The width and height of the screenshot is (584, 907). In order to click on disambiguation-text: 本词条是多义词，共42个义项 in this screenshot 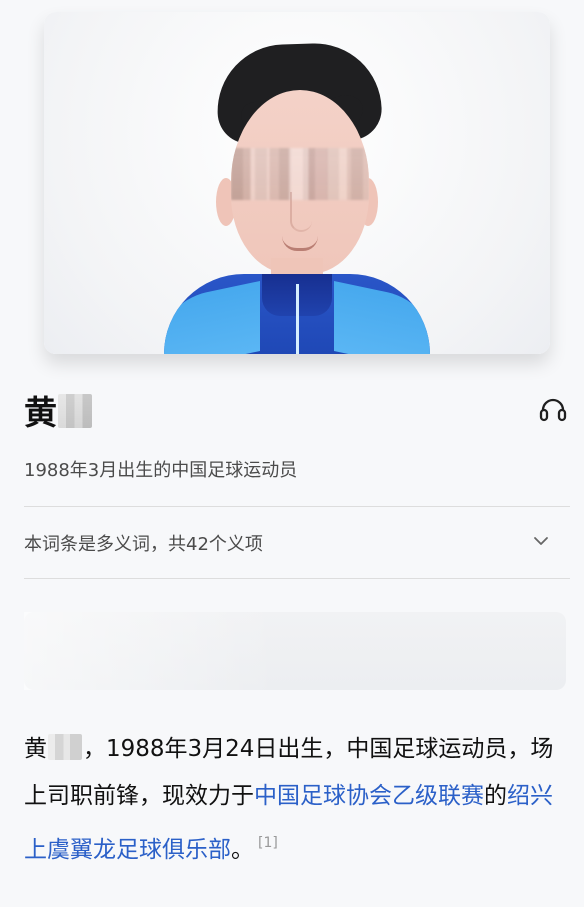, I will do `click(143, 543)`.